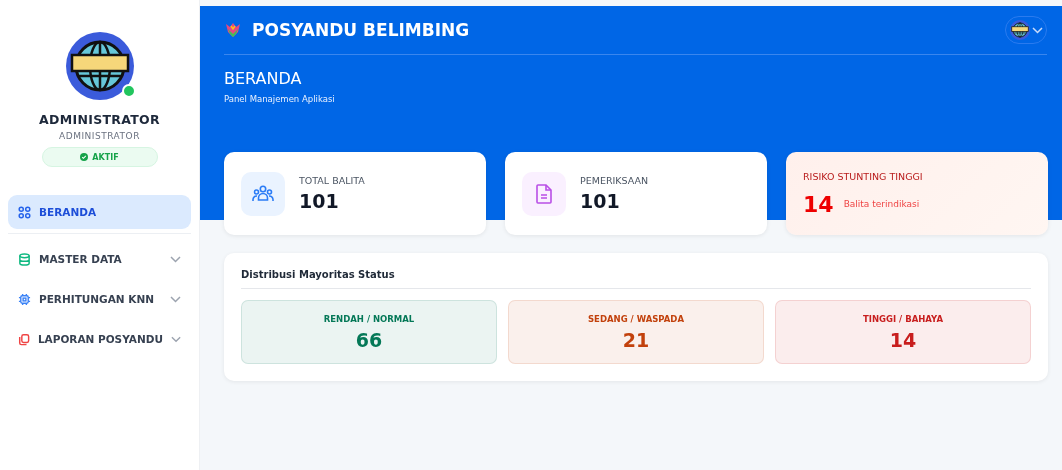  I want to click on status-label: TINGGI / BAHAYA, so click(903, 318).